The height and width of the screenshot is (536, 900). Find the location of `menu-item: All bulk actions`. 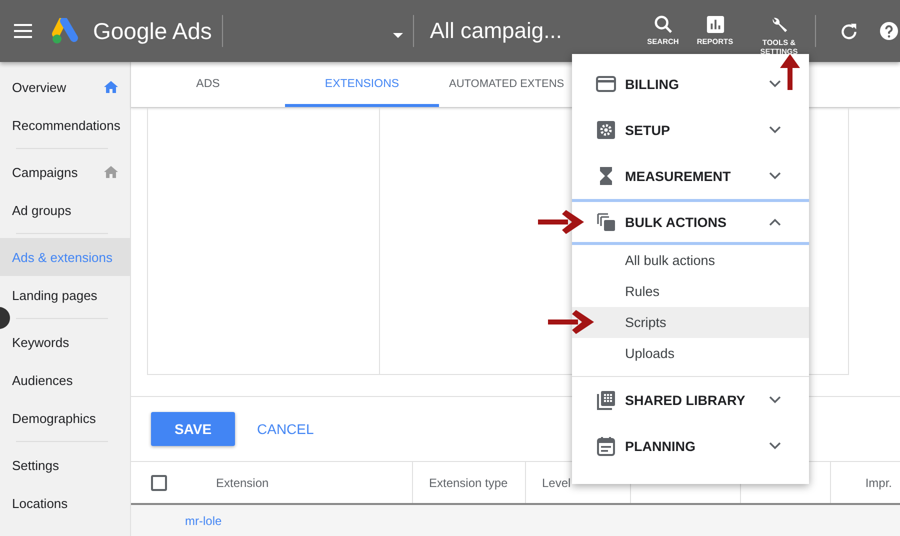

menu-item: All bulk actions is located at coordinates (690, 260).